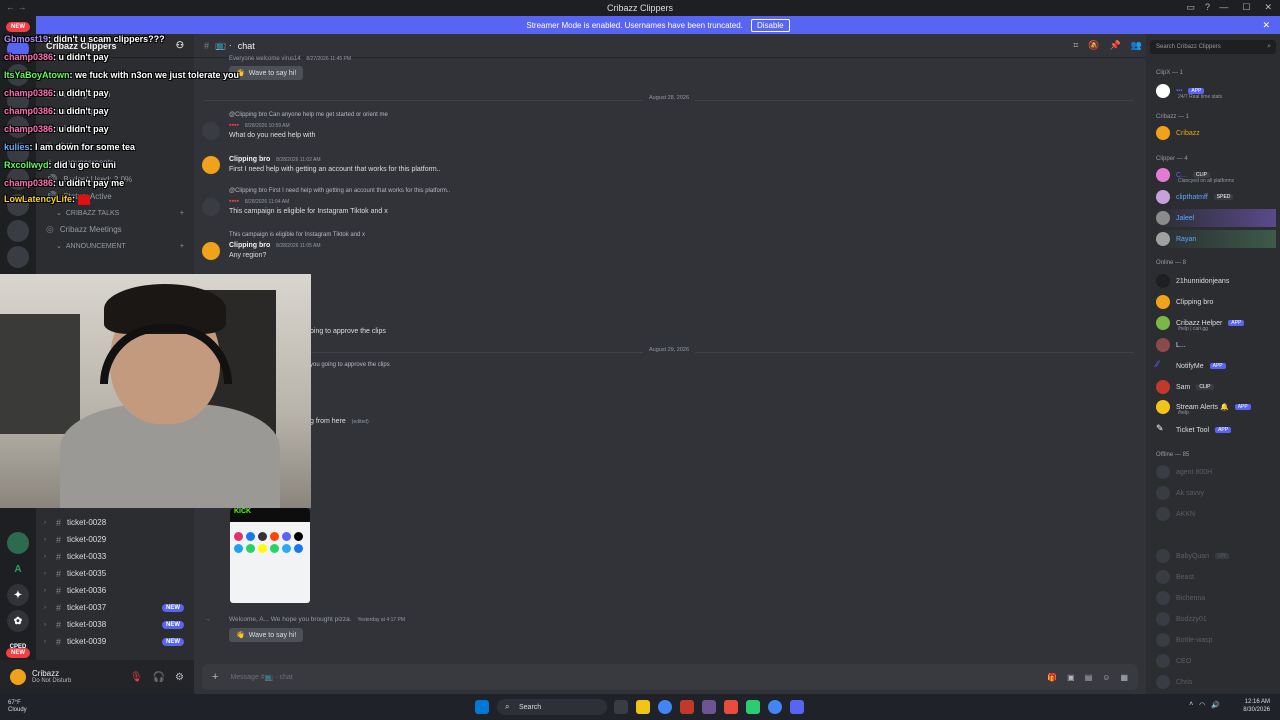  I want to click on weather-widget: 67°F Cloudy, so click(17, 707).